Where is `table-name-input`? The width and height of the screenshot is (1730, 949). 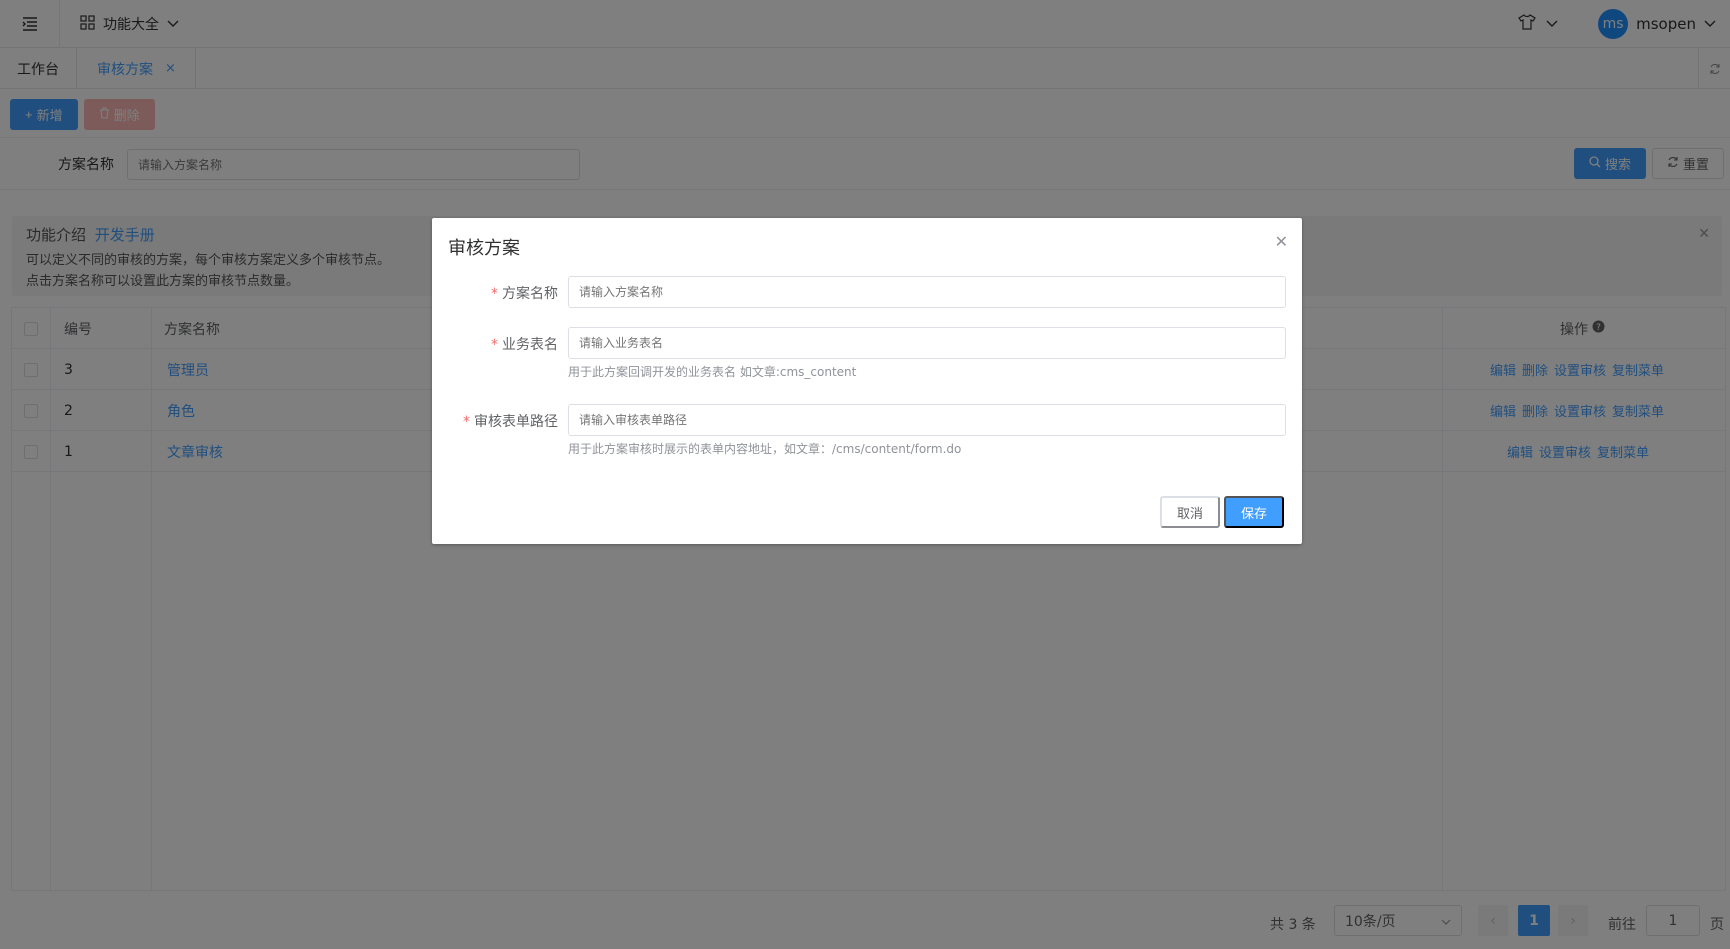
table-name-input is located at coordinates (927, 343).